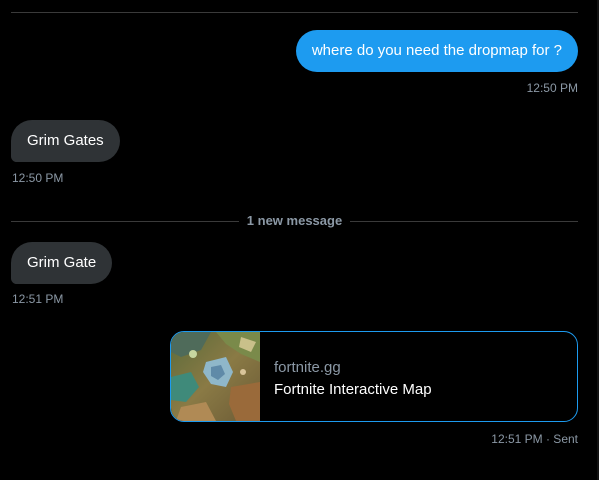  What do you see at coordinates (552, 88) in the screenshot?
I see `outgoing-message-timestamp: 12:50 PM` at bounding box center [552, 88].